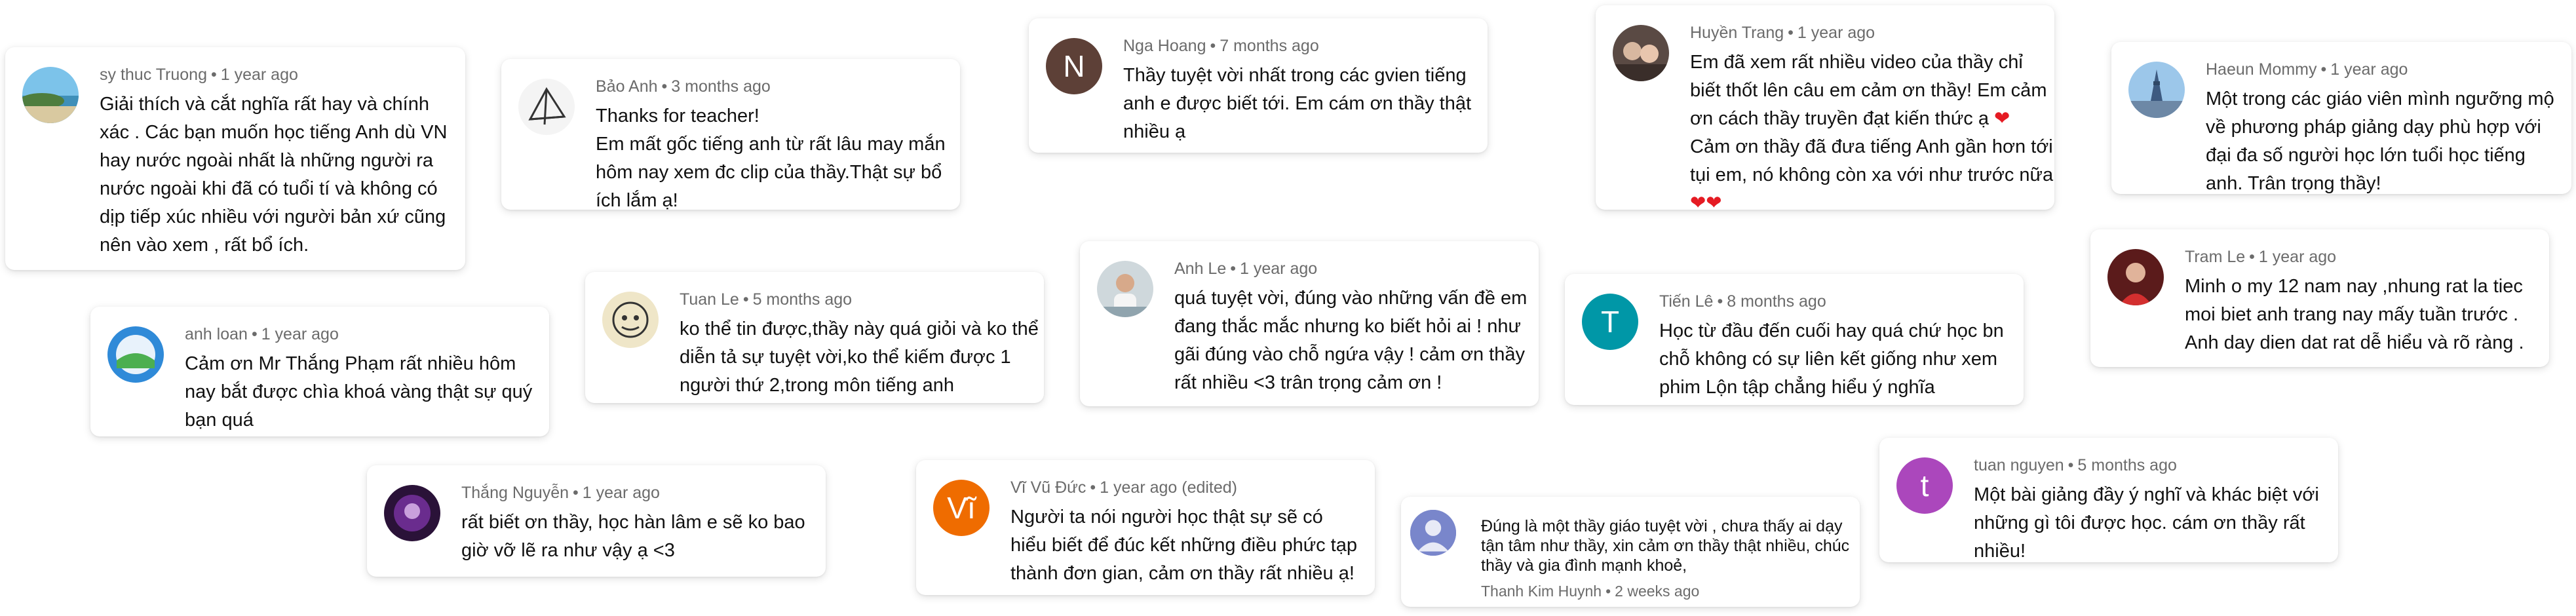  I want to click on comment-line: nhiều!, so click(2000, 551).